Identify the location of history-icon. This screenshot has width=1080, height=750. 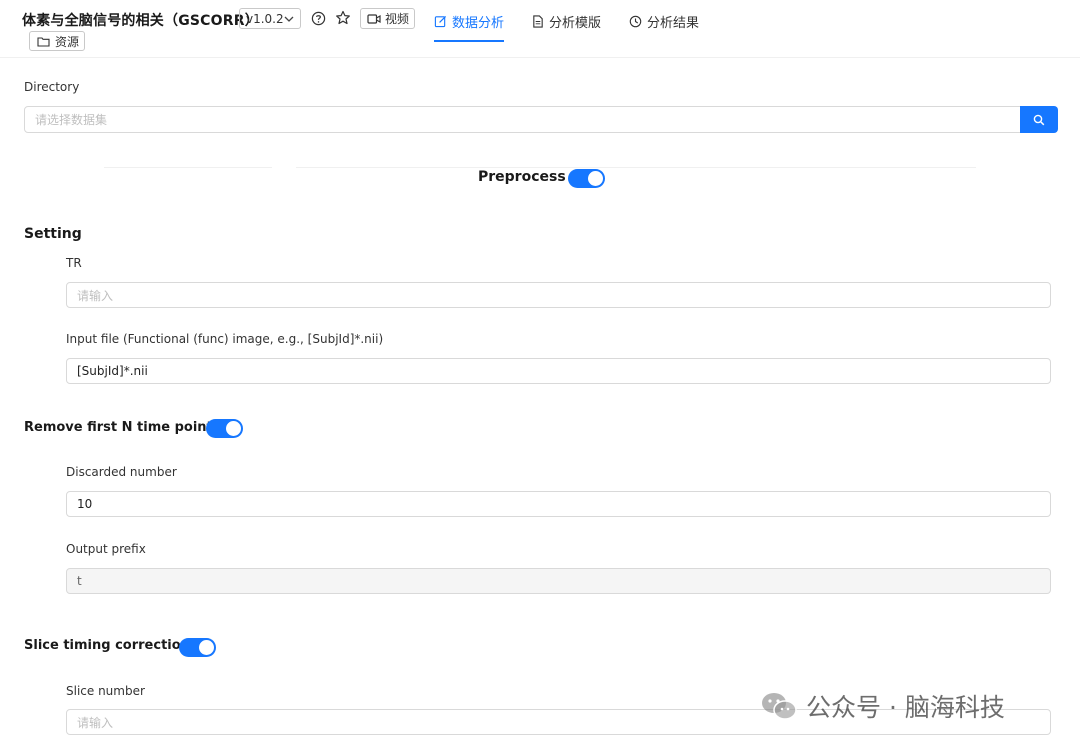
(635, 21).